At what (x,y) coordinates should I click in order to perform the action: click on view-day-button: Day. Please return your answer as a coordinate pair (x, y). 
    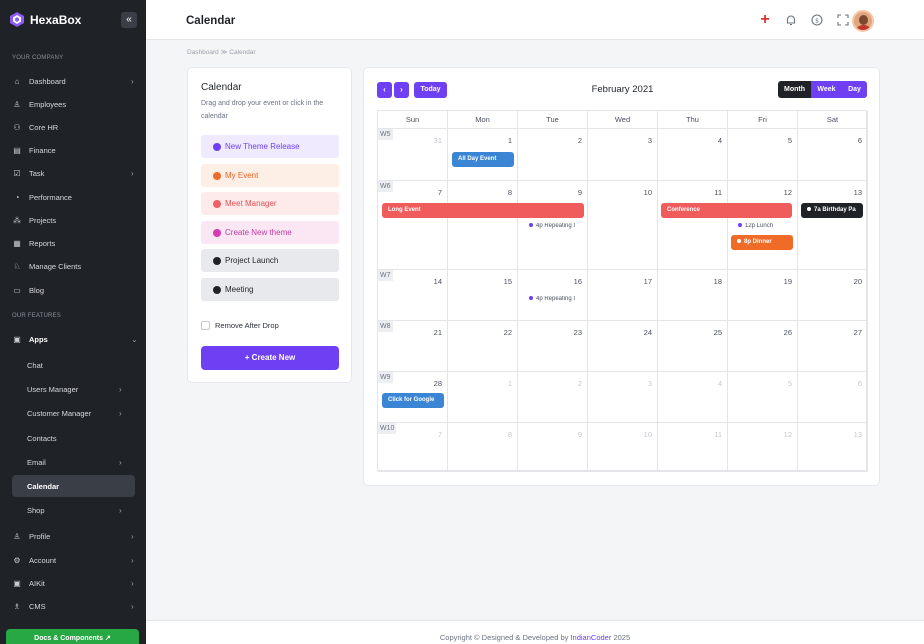
    Looking at the image, I should click on (854, 89).